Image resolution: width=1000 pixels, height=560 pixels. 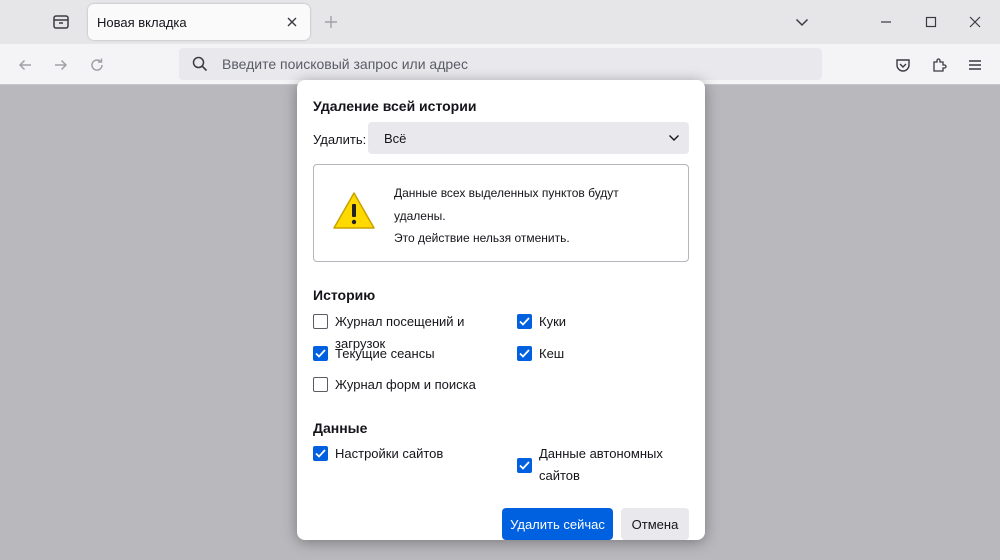 I want to click on clear-now-button: Удалить сейчас, so click(x=557, y=524).